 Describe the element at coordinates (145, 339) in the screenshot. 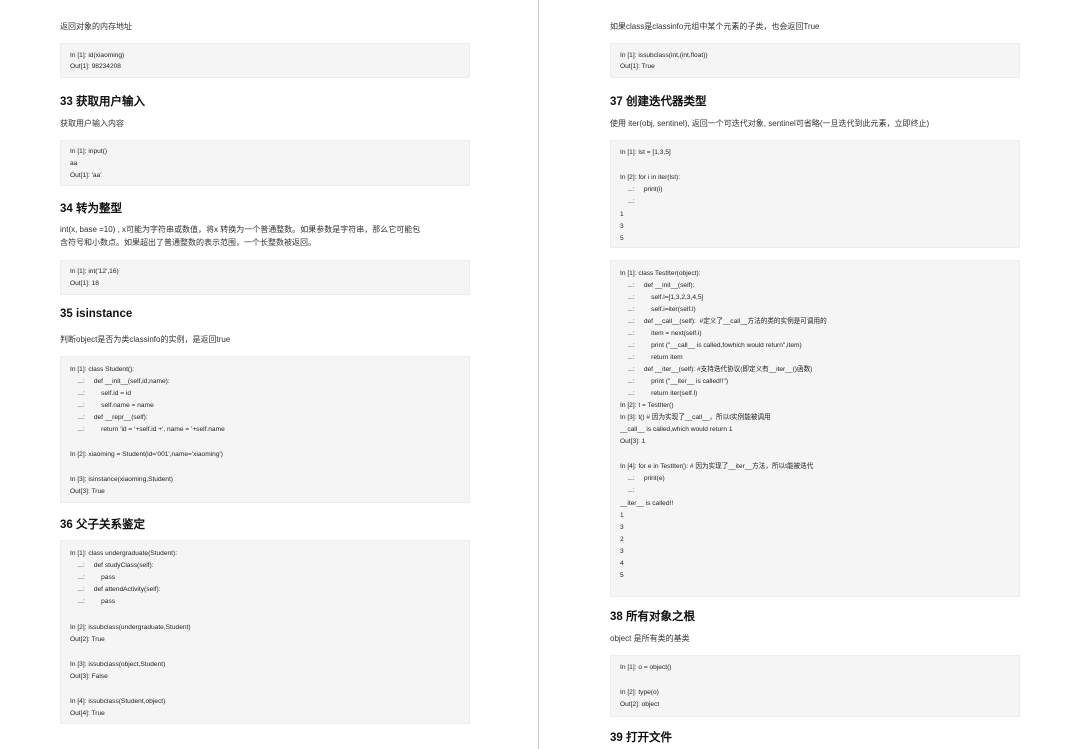

I see `paragraph-35: 判断object是否为类classinfo的实例，是返回true` at that location.